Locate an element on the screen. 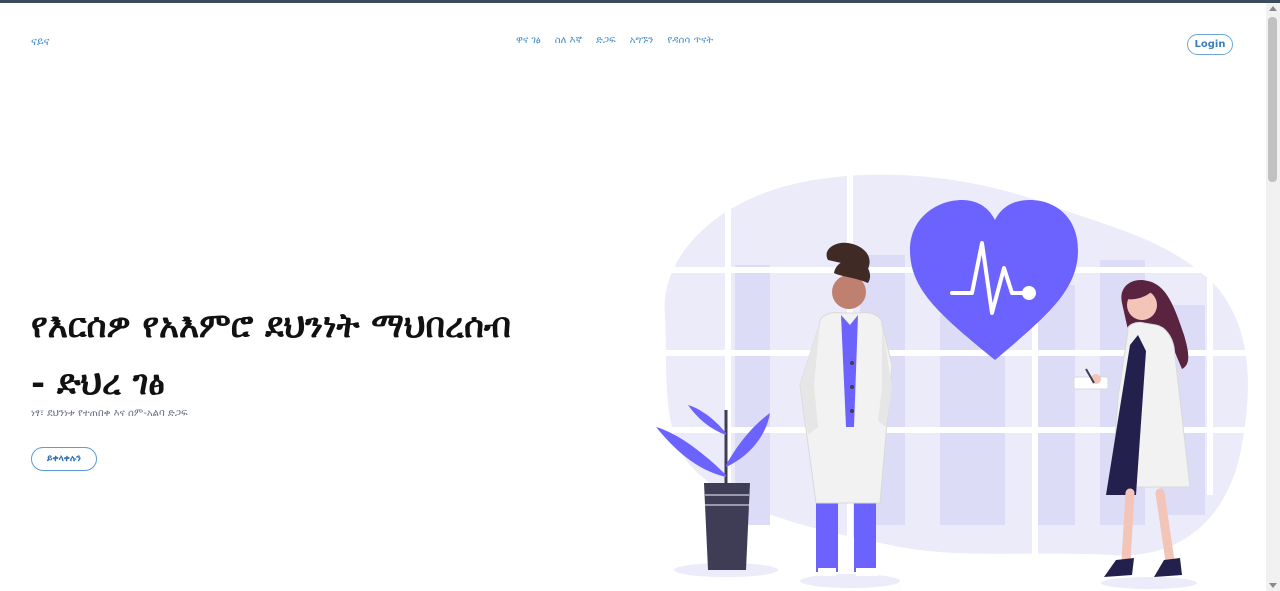 The height and width of the screenshot is (591, 1280). scroll-up-arrow-icon is located at coordinates (1273, 8).